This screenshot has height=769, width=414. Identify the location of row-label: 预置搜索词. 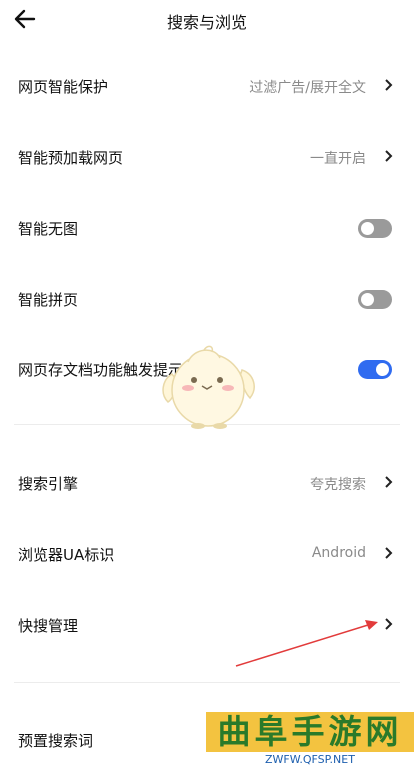
(56, 741).